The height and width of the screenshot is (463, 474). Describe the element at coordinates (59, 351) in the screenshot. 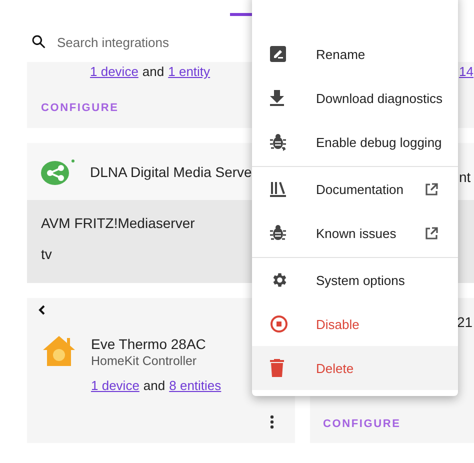

I see `house-icon` at that location.